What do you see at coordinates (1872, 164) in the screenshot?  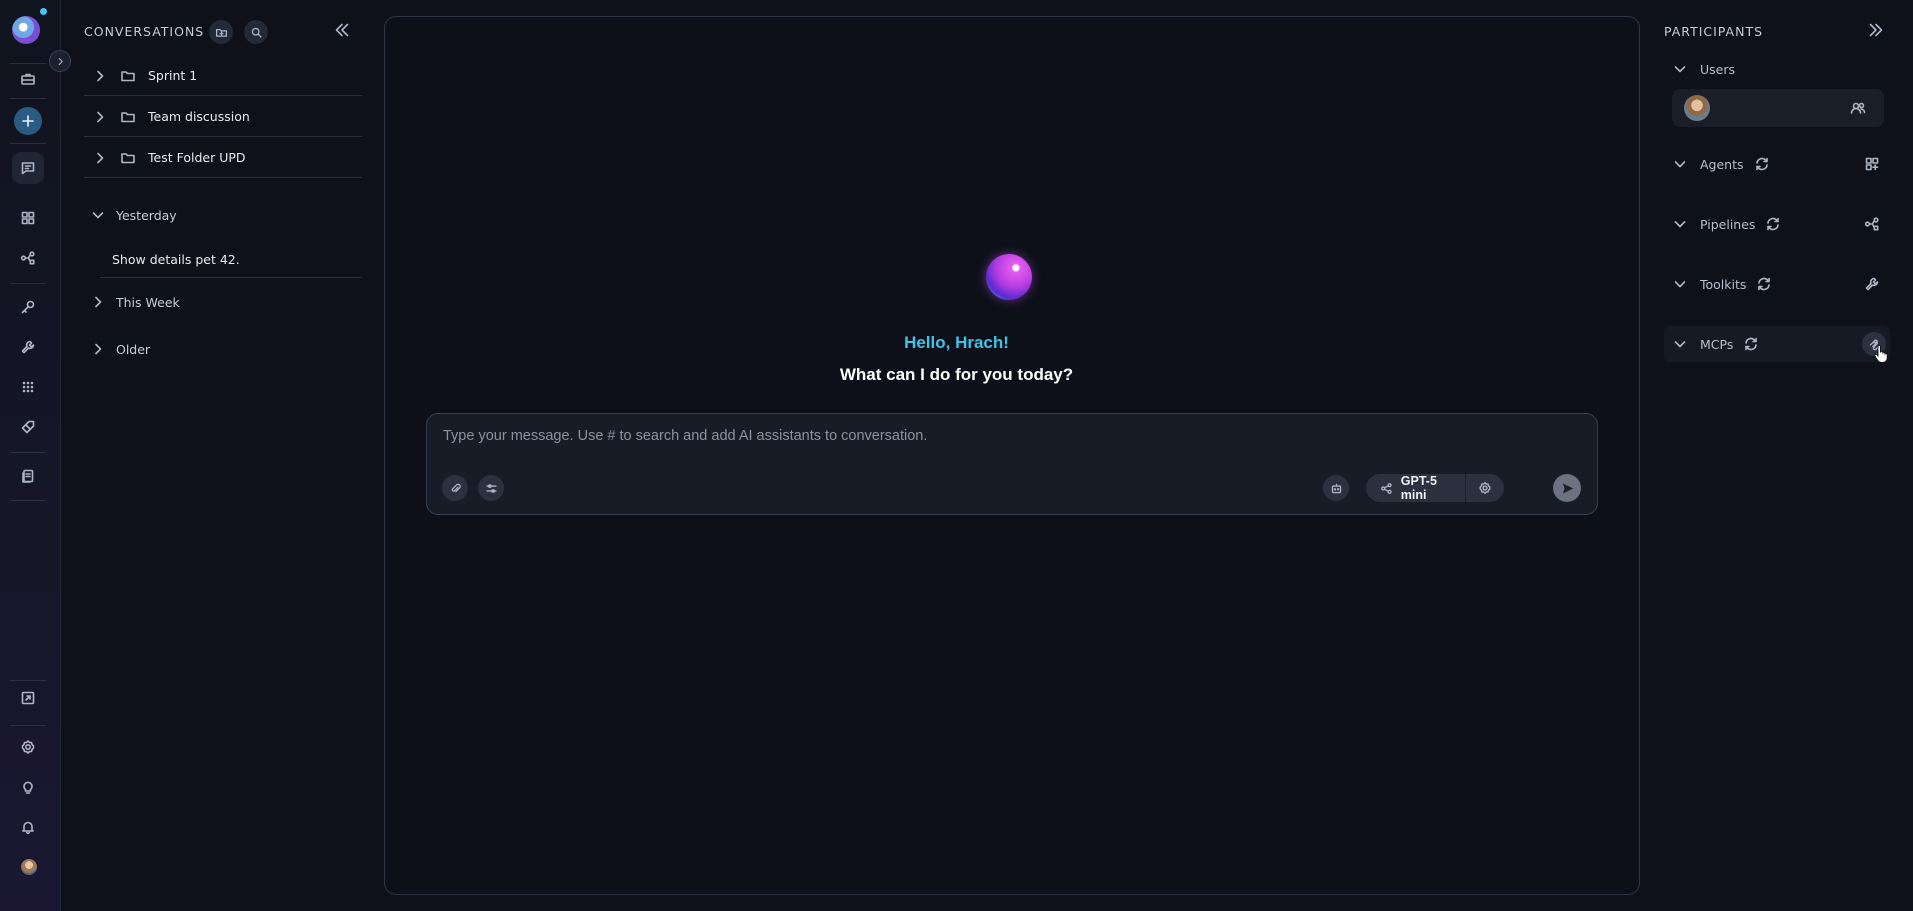 I see `add-agent-icon` at bounding box center [1872, 164].